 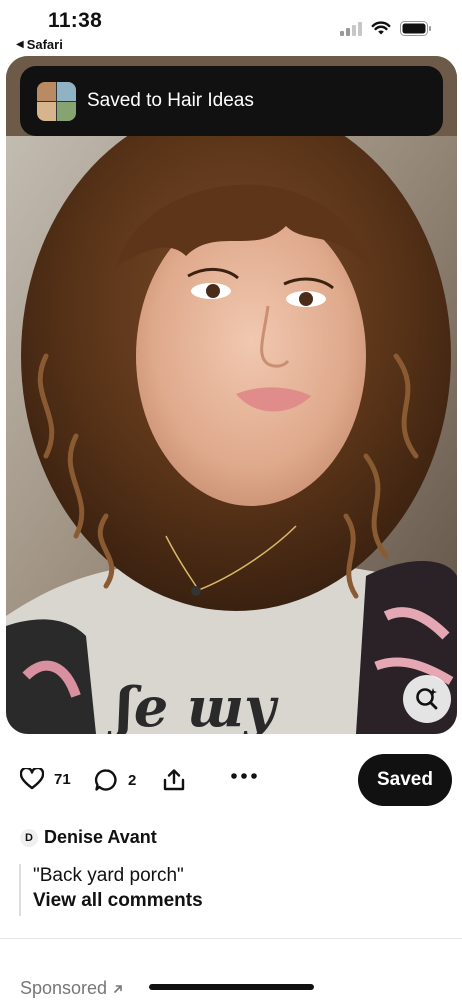 What do you see at coordinates (100, 837) in the screenshot?
I see `author-name: Denise Avant` at bounding box center [100, 837].